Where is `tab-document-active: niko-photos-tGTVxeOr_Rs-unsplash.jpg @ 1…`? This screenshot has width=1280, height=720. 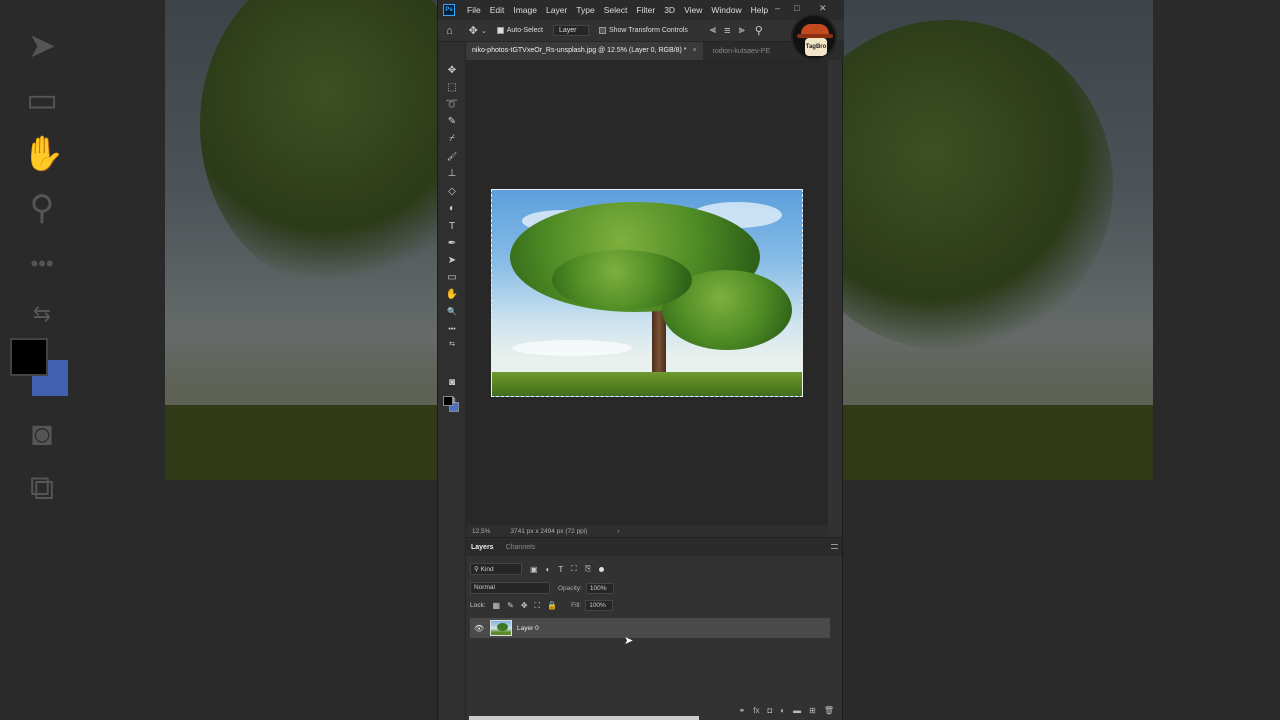
tab-document-active: niko-photos-tGTVxeOr_Rs-unsplash.jpg @ 1… is located at coordinates (584, 51).